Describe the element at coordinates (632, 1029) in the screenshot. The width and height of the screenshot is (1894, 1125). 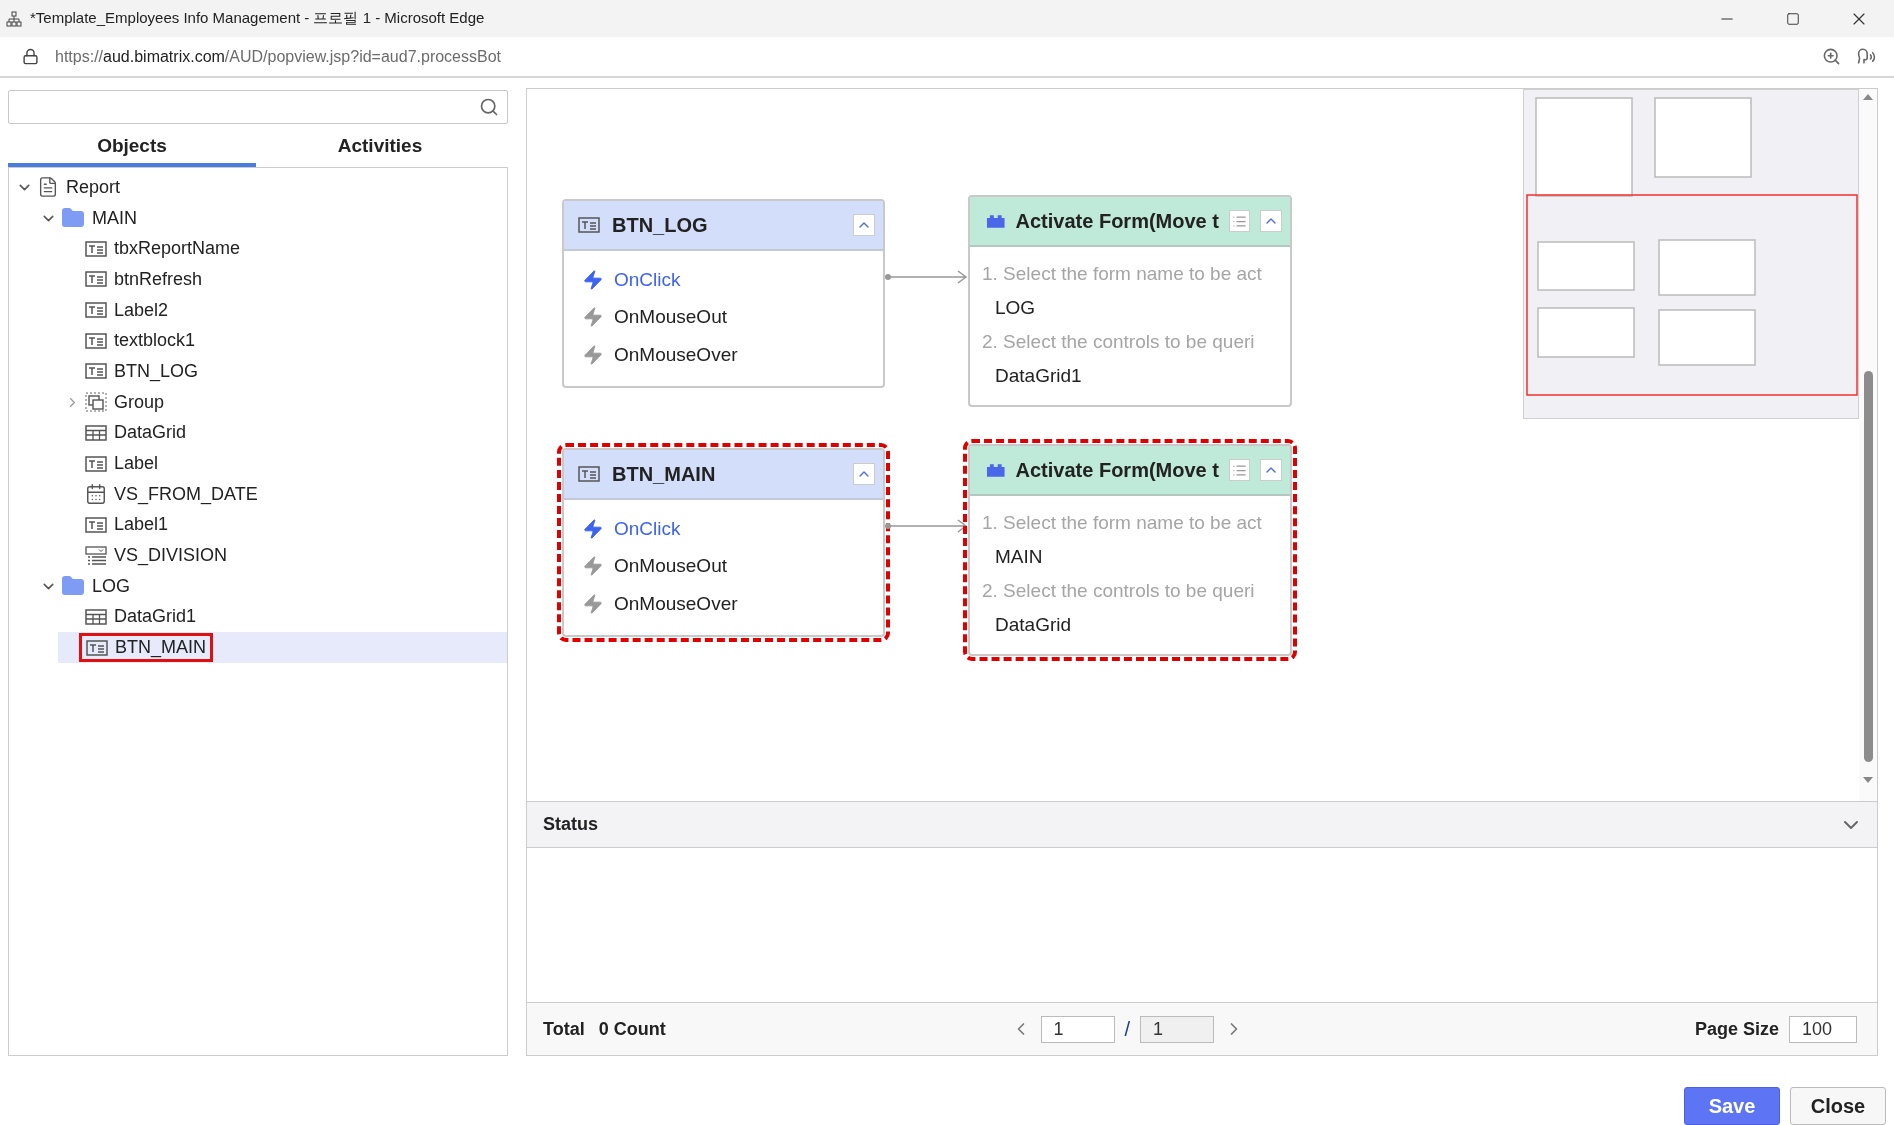
I see `total-count: 0 Count` at that location.